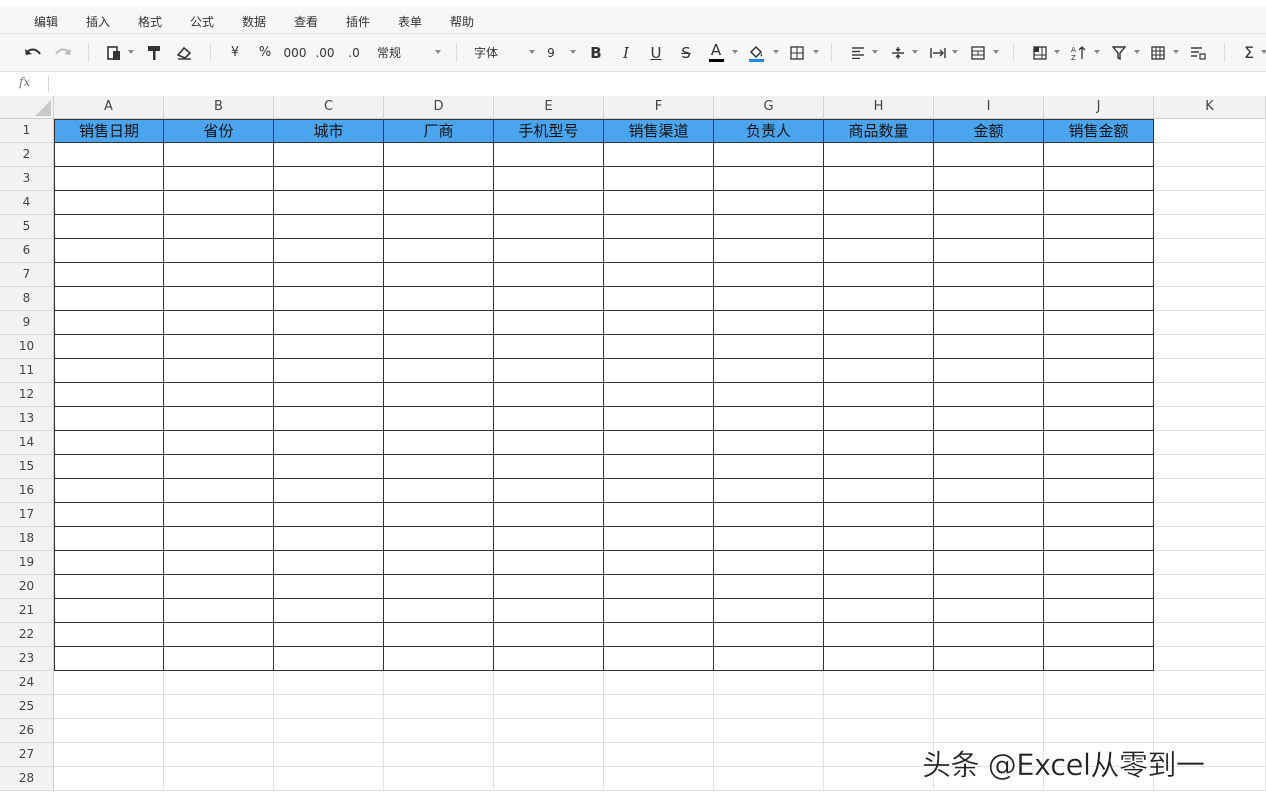  I want to click on row-header-4: 4, so click(27, 203).